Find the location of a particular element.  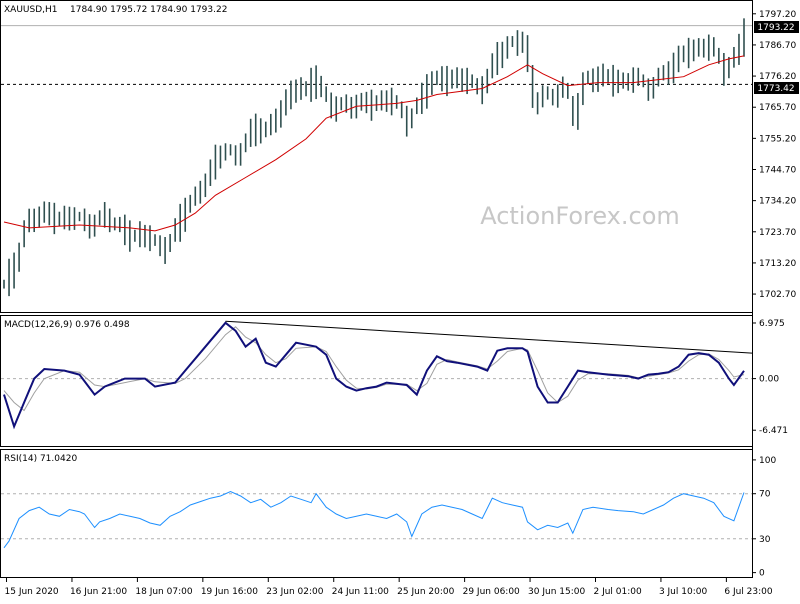

axis-tick-label: 100 is located at coordinates (767, 461).